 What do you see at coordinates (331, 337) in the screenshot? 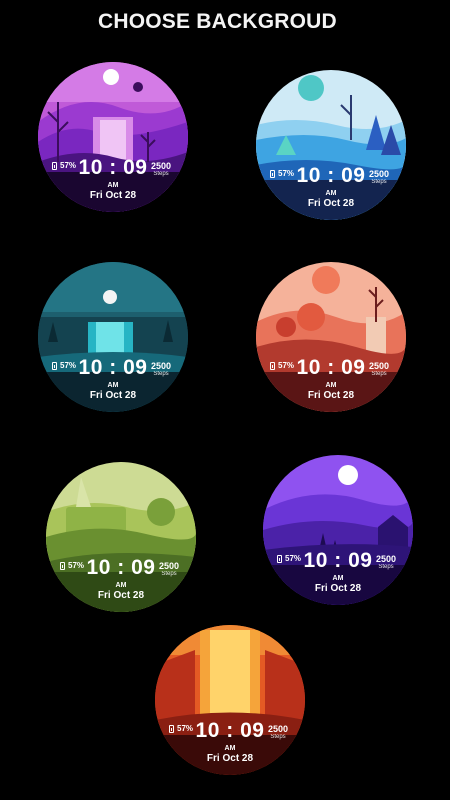
I see `background-option-red-desert: 57% 10 : 09 AM Fri Oct 28 2500 Steps` at bounding box center [331, 337].